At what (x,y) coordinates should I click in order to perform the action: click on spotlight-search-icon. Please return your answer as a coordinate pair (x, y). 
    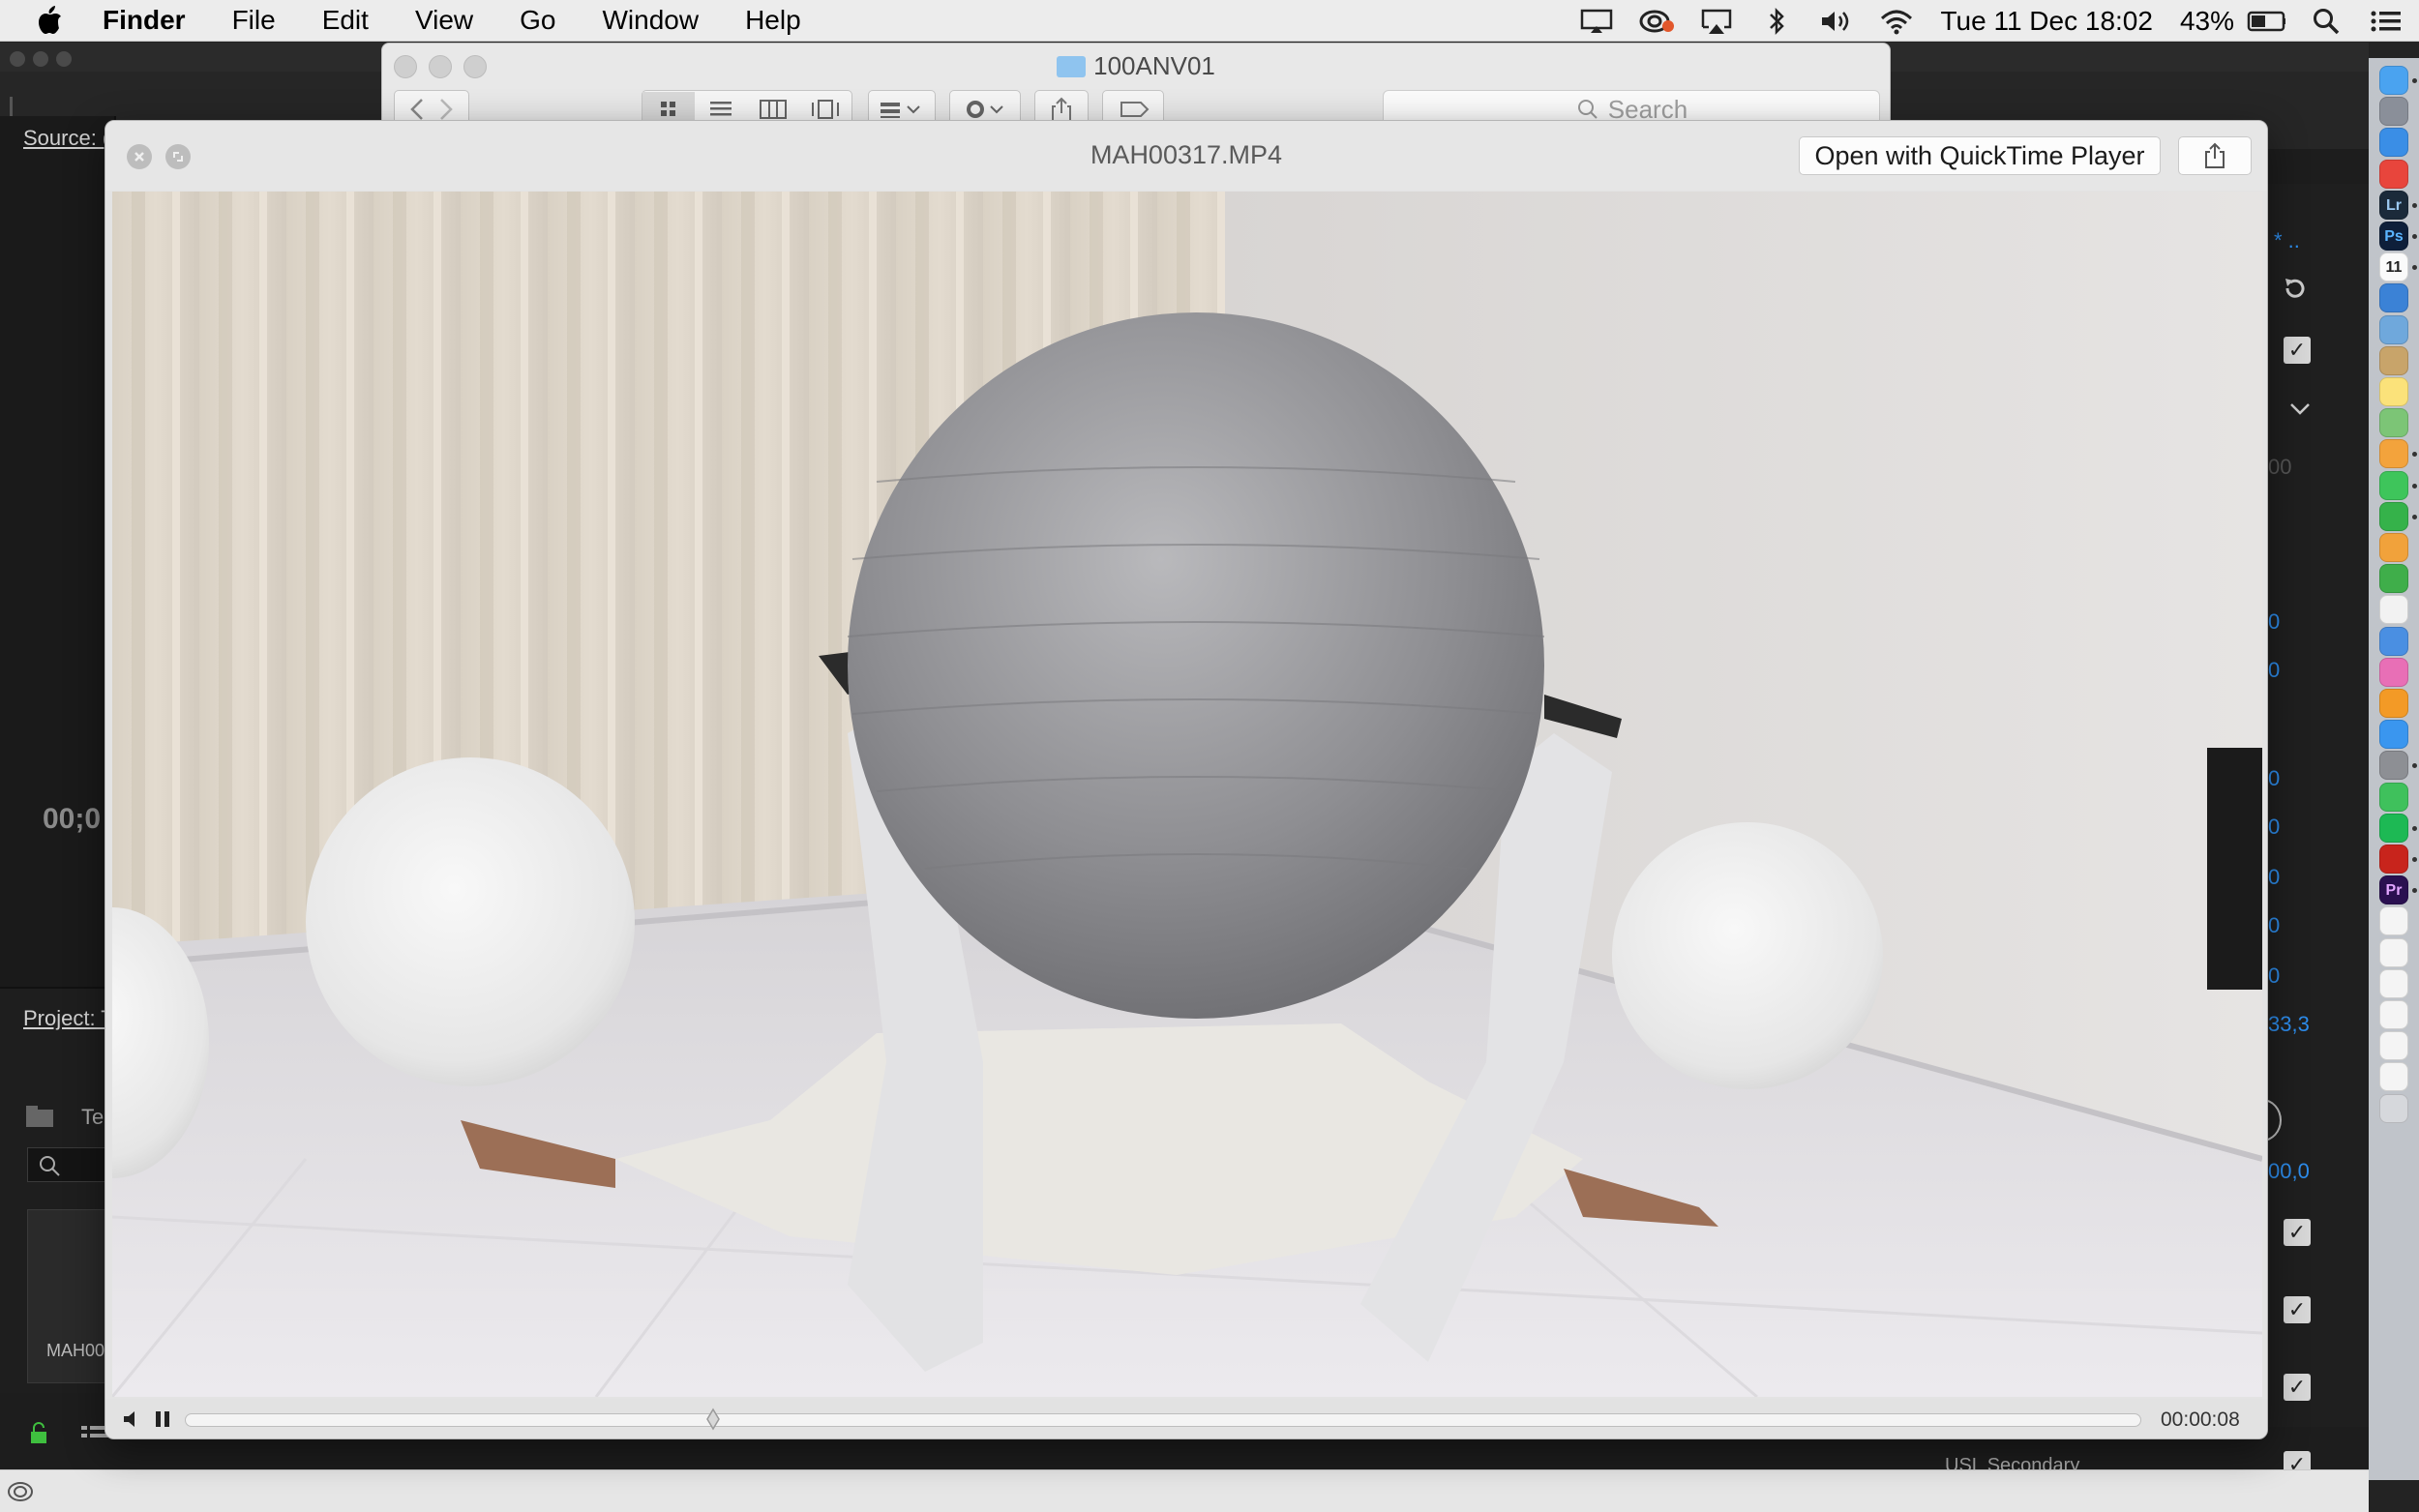
    Looking at the image, I should click on (2326, 21).